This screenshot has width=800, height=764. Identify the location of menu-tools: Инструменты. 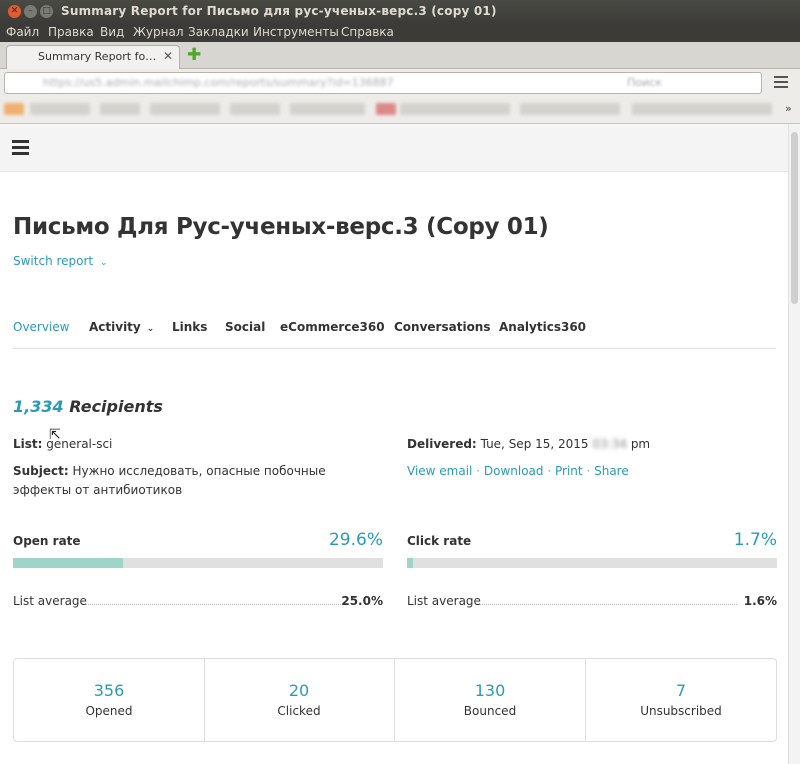
(296, 32).